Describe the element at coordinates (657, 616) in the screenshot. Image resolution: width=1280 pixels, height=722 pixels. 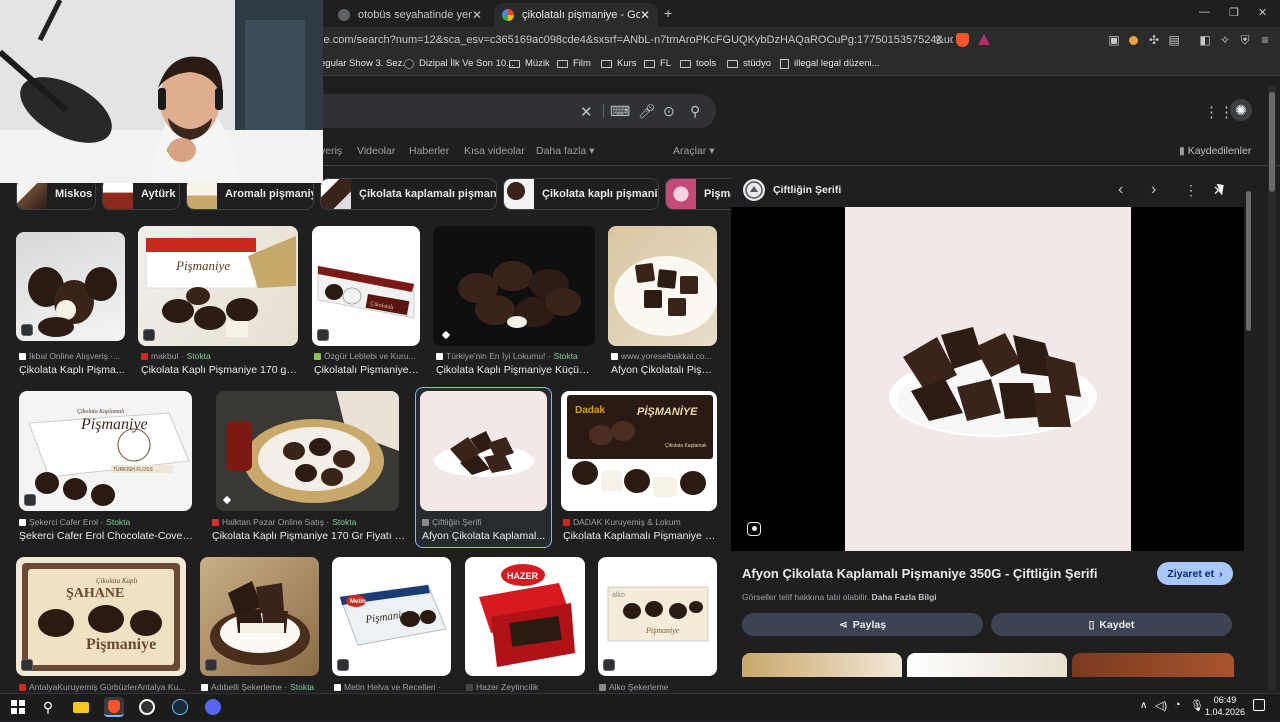
I see `result-image: alko Pişmaniye` at that location.